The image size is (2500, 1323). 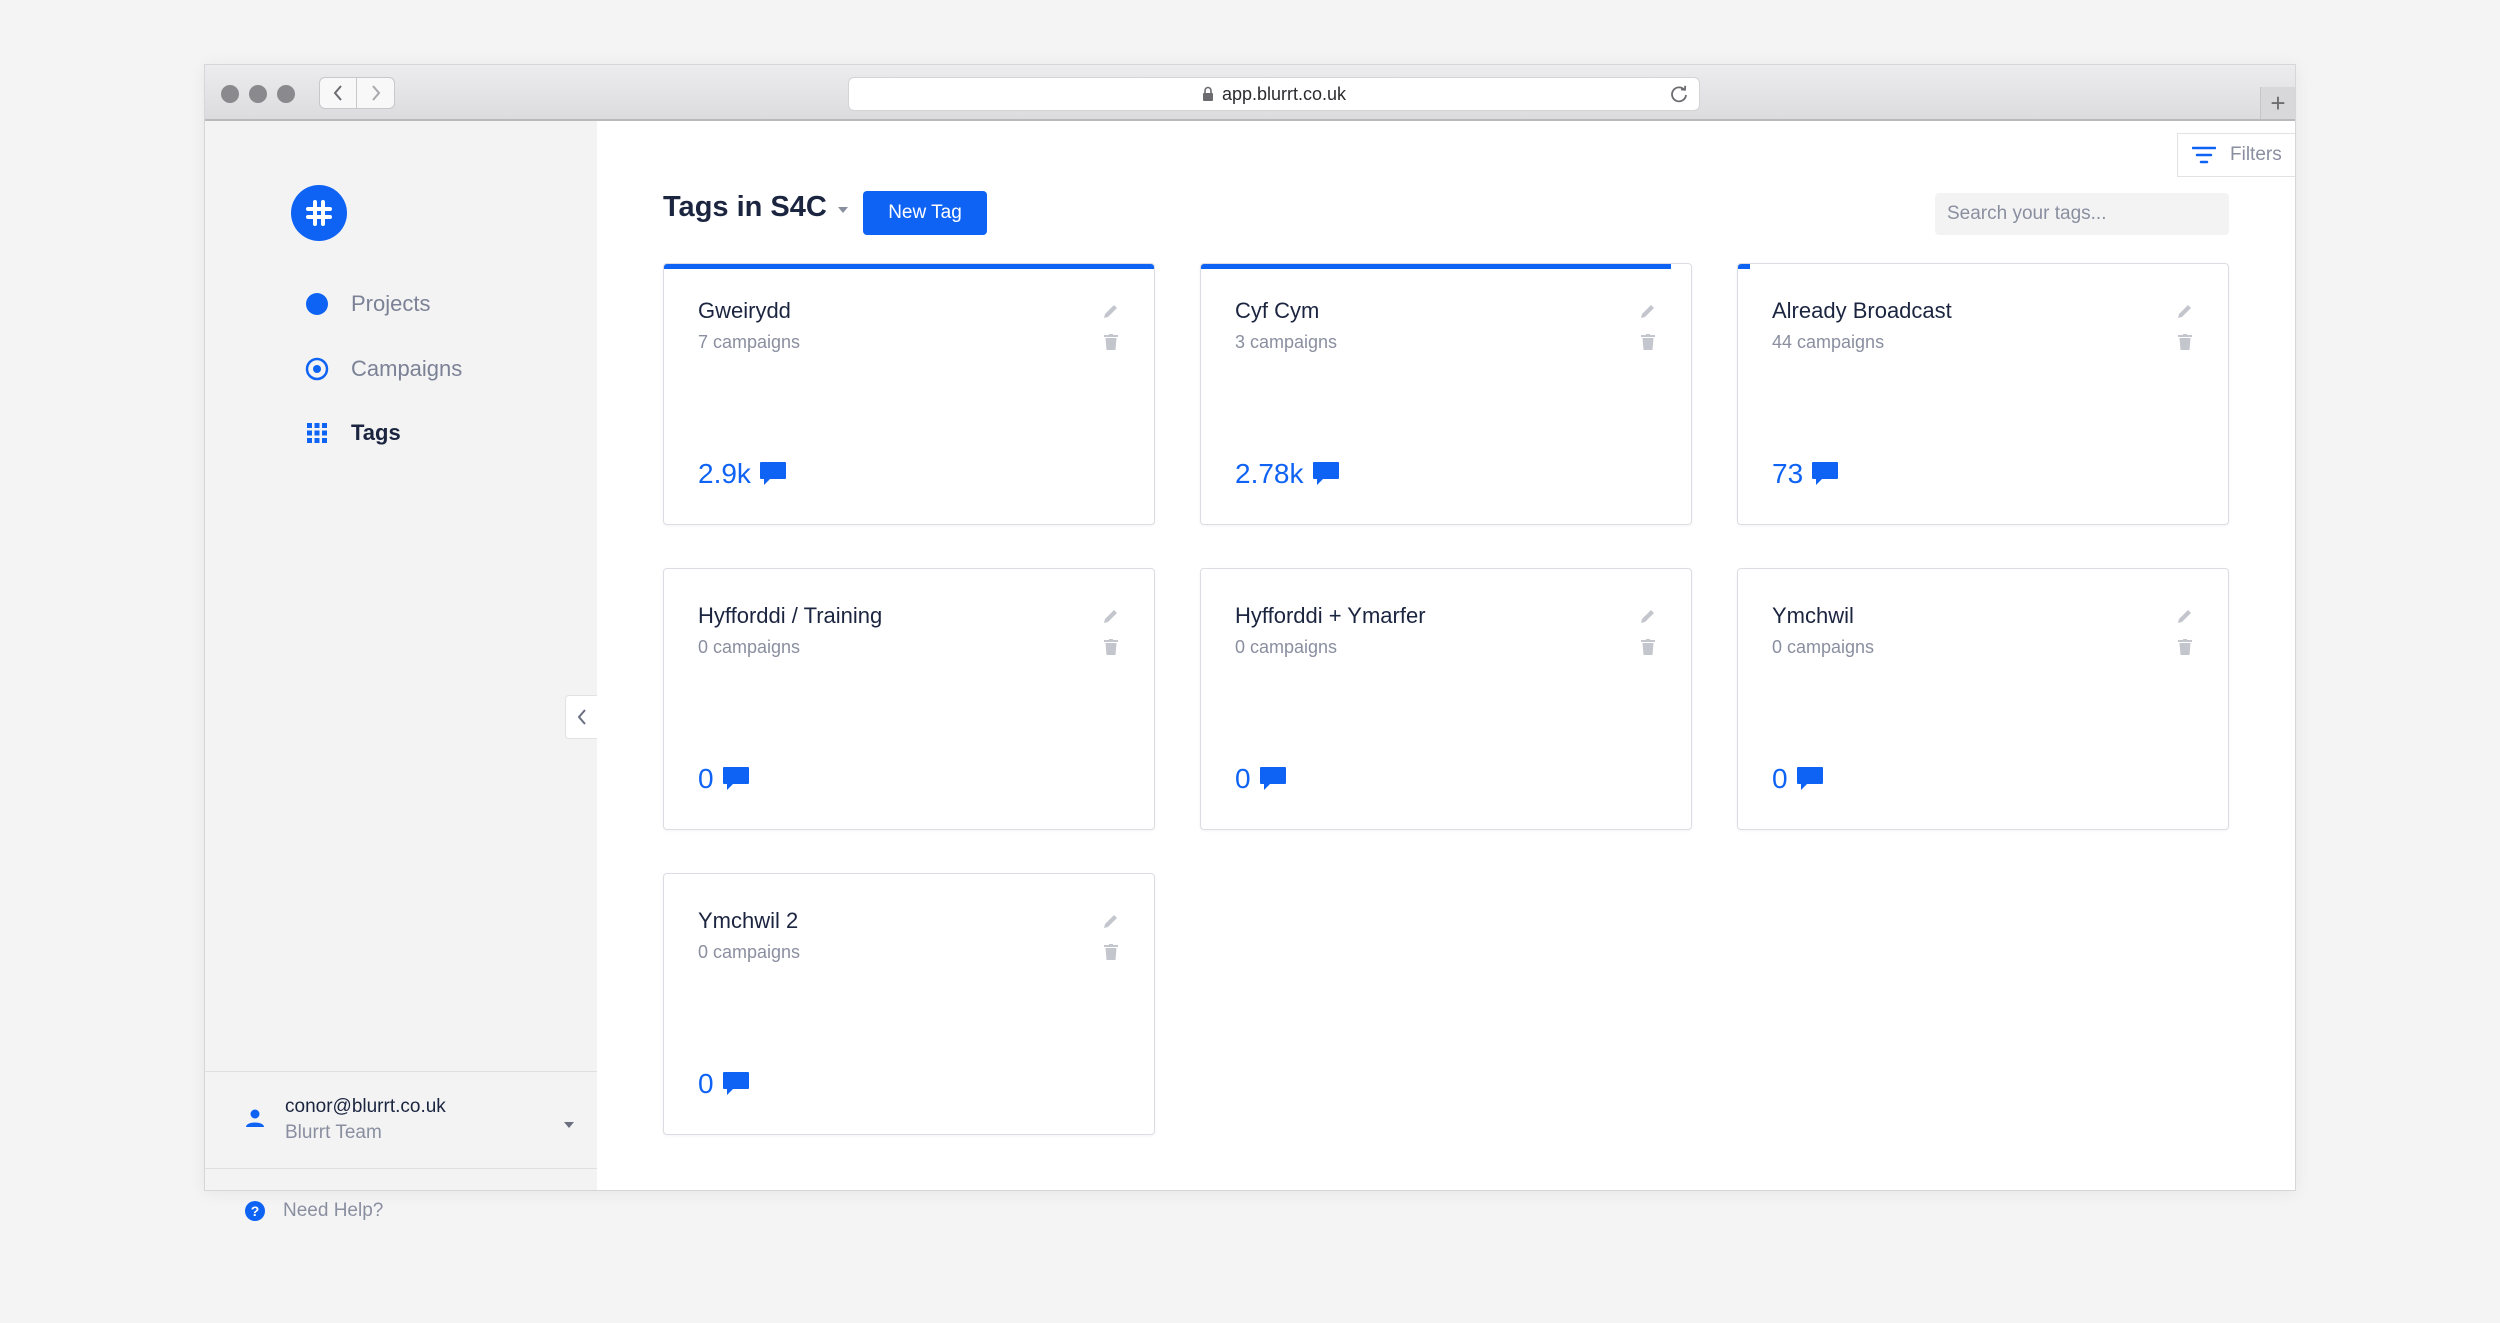 What do you see at coordinates (1208, 94) in the screenshot?
I see `lock-icon` at bounding box center [1208, 94].